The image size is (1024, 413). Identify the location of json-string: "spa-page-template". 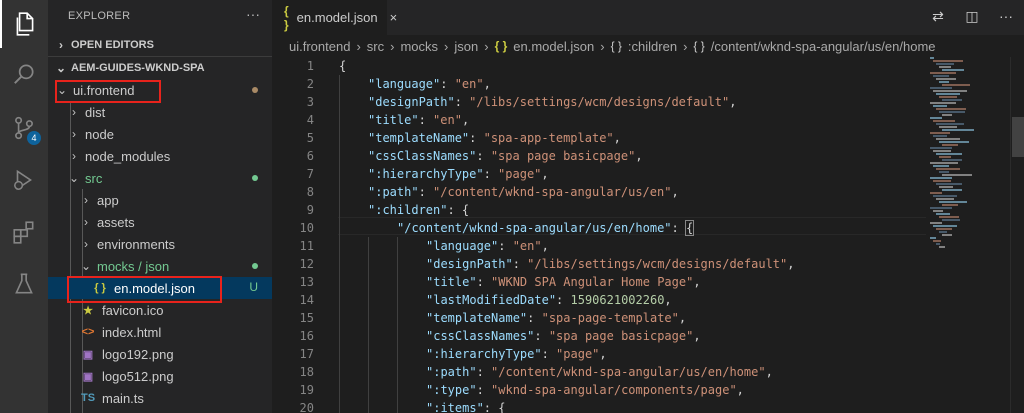
(610, 318).